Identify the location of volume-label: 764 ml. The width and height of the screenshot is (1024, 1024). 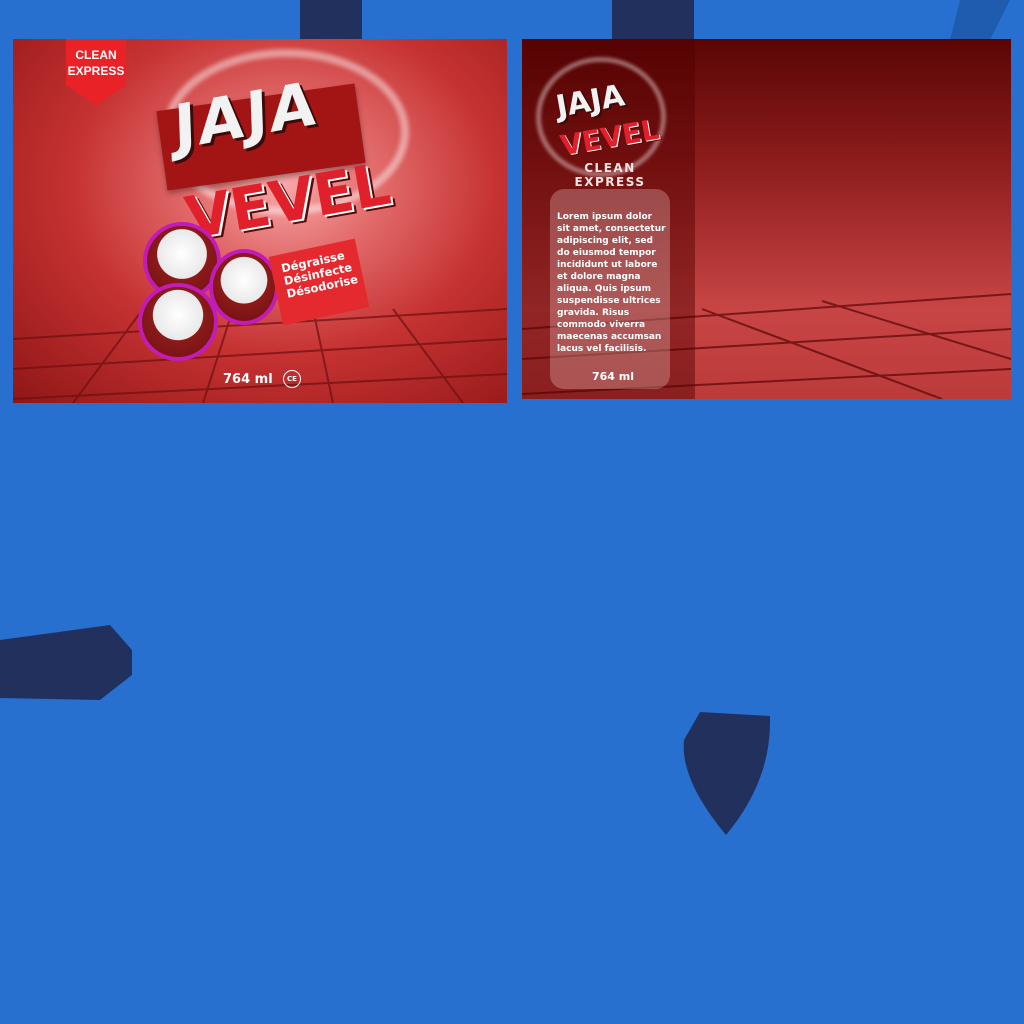
(248, 379).